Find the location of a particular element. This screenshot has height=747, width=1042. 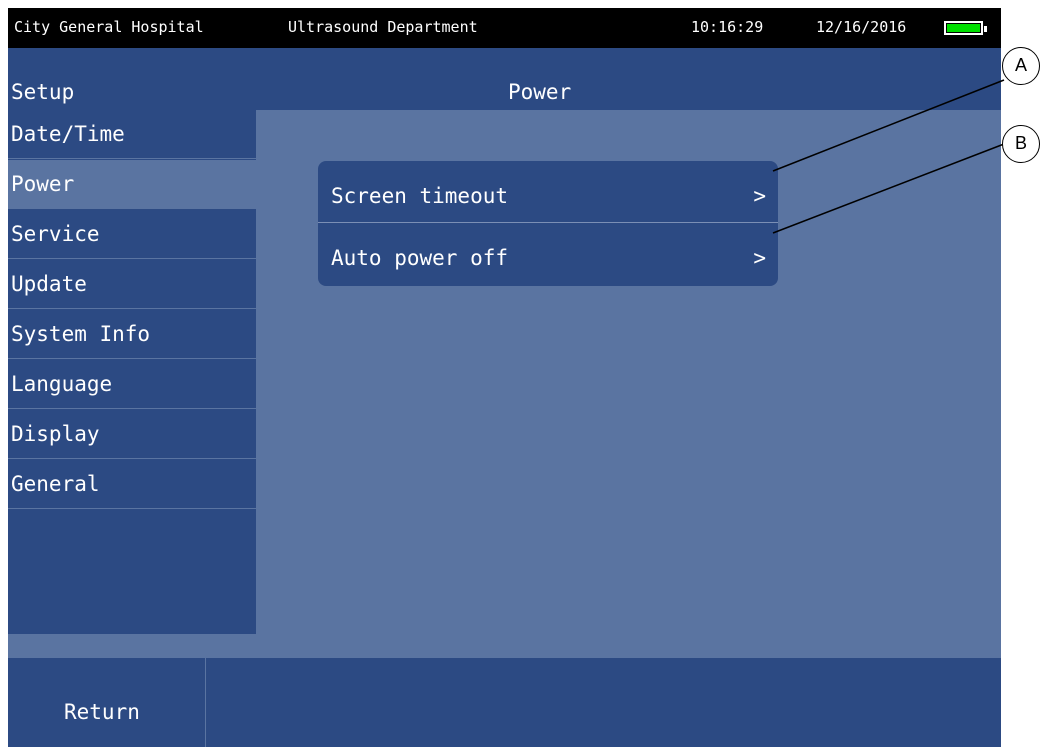

callout-lines is located at coordinates (888, 156).